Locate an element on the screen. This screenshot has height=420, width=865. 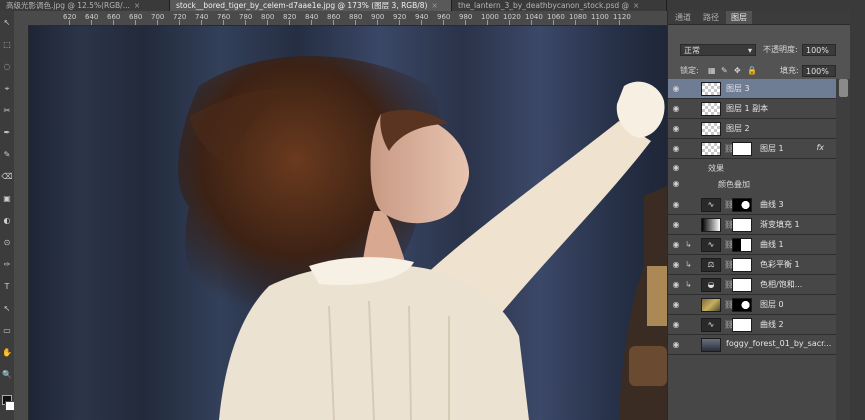
scrollbar-thumb is located at coordinates (843, 88).